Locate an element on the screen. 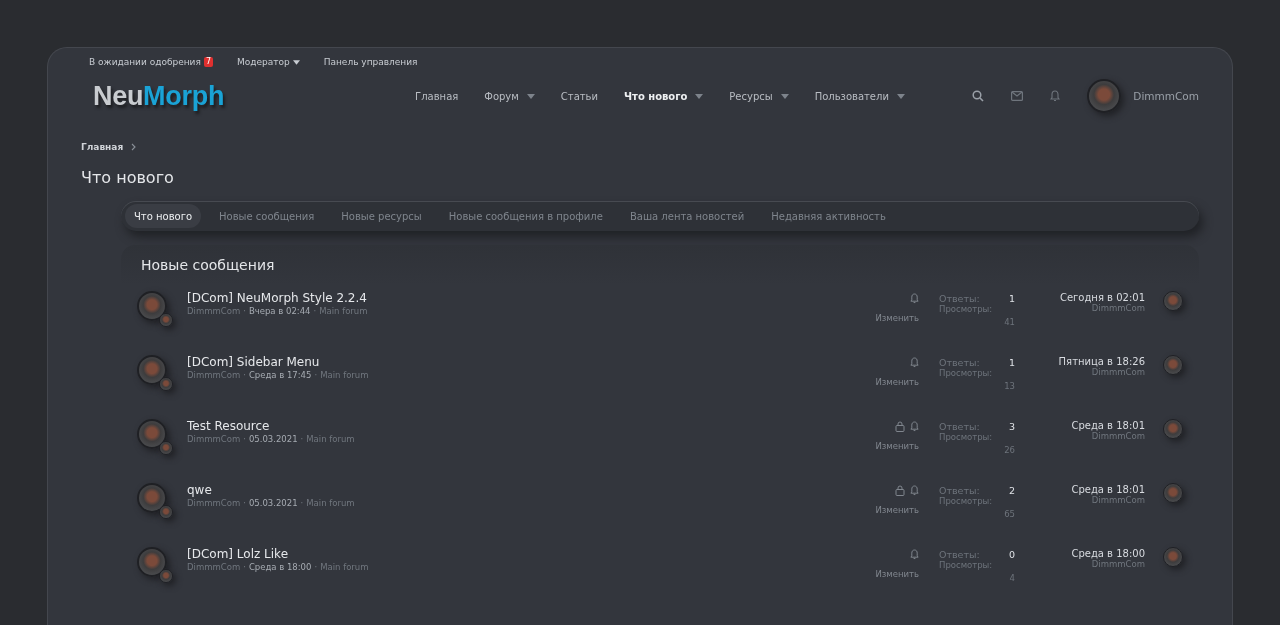 Image resolution: width=1280 pixels, height=625 pixels. site-logo: NeuMorph is located at coordinates (159, 96).